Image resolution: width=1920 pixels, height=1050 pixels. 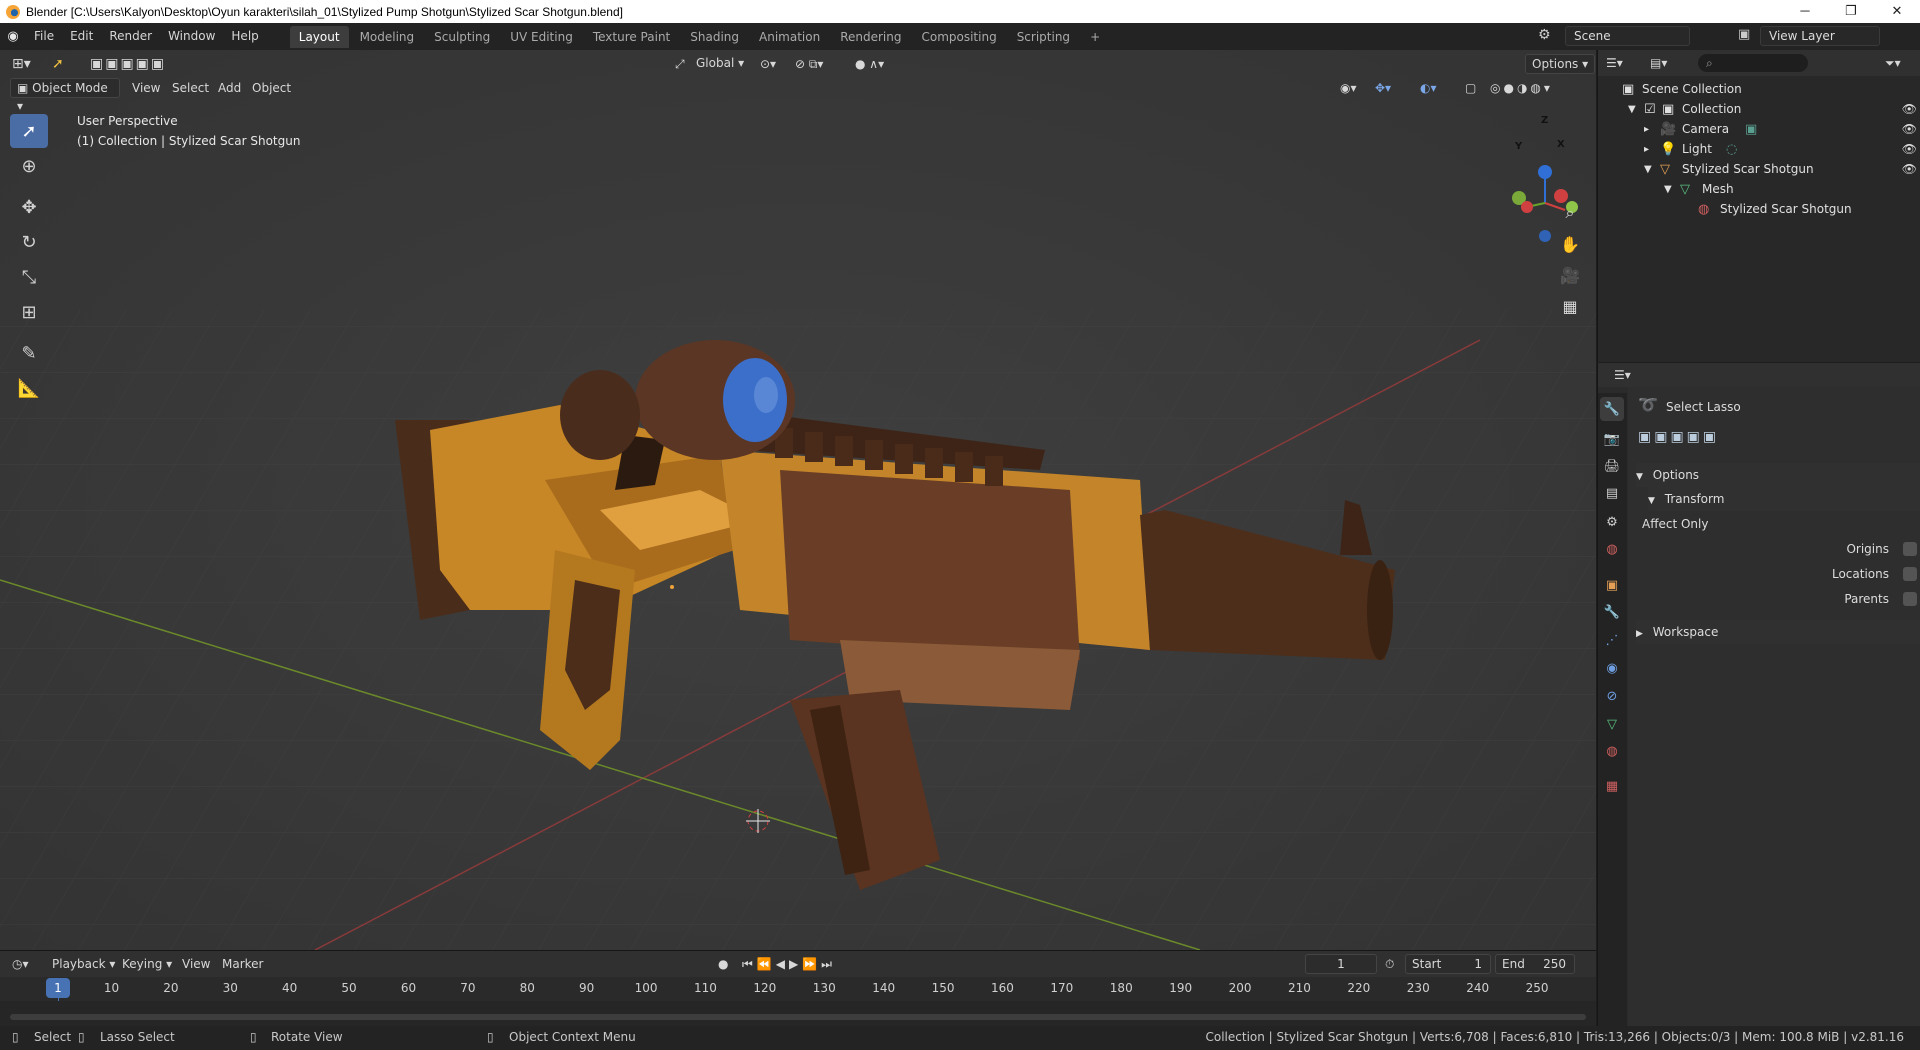 I want to click on outliner-row-light: ▸ 💡 Light ◌ 👁, so click(x=1759, y=149).